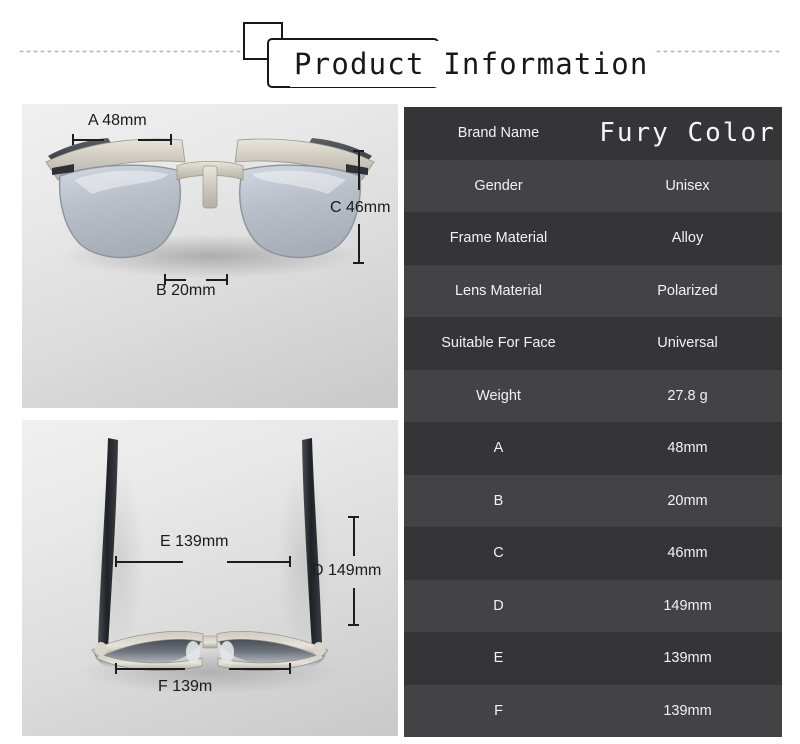 Image resolution: width=800 pixels, height=744 pixels. Describe the element at coordinates (593, 448) in the screenshot. I see `table-row: A 48mm` at that location.